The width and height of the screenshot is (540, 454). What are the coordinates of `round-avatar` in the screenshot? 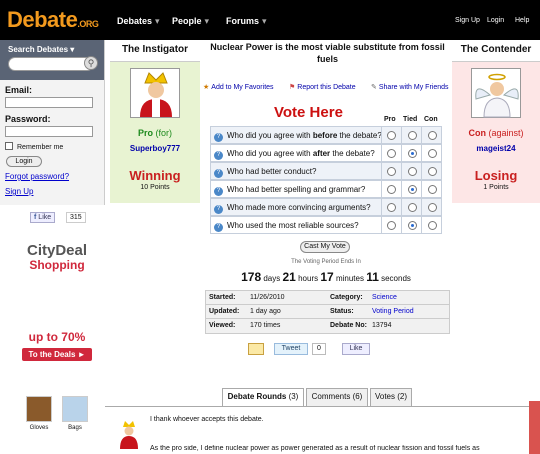 It's located at (129, 434).